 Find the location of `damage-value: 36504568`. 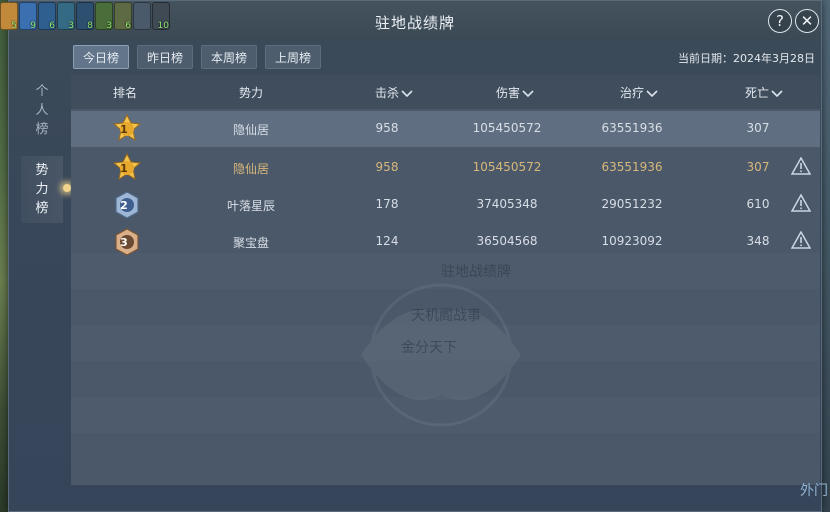

damage-value: 36504568 is located at coordinates (507, 241).